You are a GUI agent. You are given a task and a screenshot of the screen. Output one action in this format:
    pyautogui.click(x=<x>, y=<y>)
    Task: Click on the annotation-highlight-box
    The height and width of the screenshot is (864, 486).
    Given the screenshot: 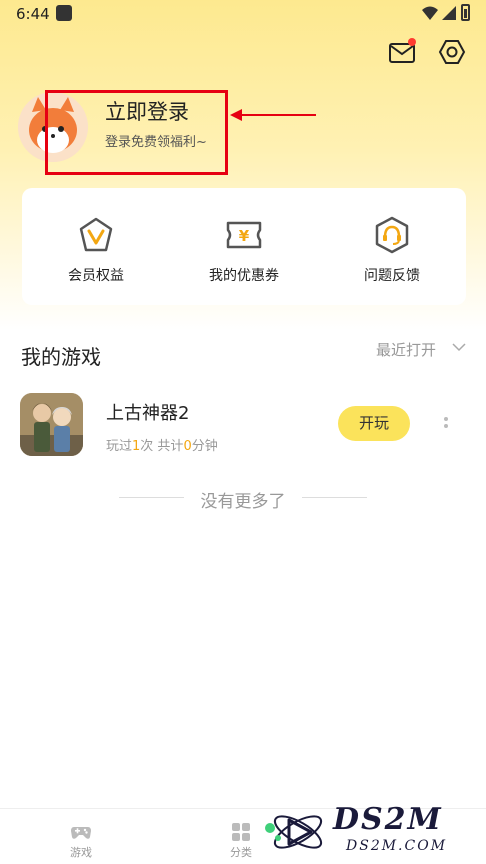 What is the action you would take?
    pyautogui.click(x=136, y=132)
    